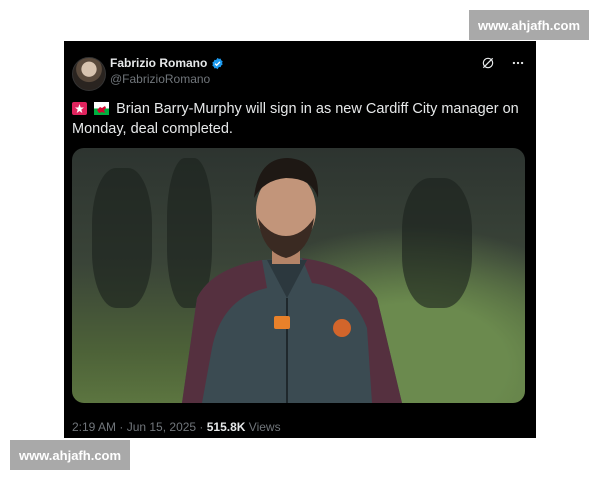 The image size is (600, 480). I want to click on wales-flag-icon, so click(102, 108).